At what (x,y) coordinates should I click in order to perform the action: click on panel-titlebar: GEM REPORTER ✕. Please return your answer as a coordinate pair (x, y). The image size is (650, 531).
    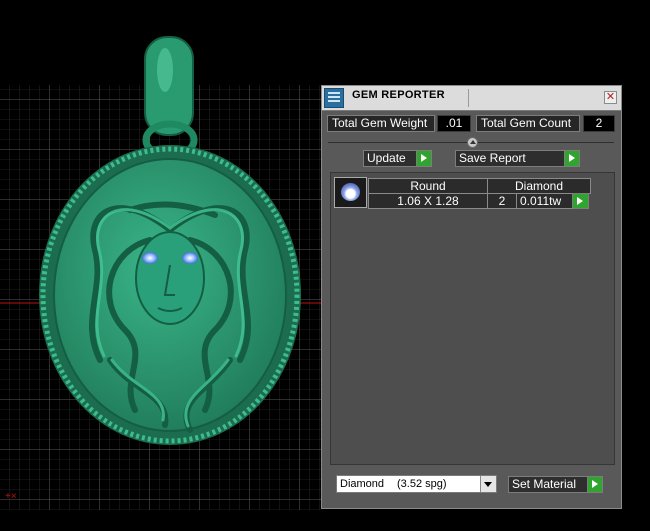
    Looking at the image, I should click on (471, 98).